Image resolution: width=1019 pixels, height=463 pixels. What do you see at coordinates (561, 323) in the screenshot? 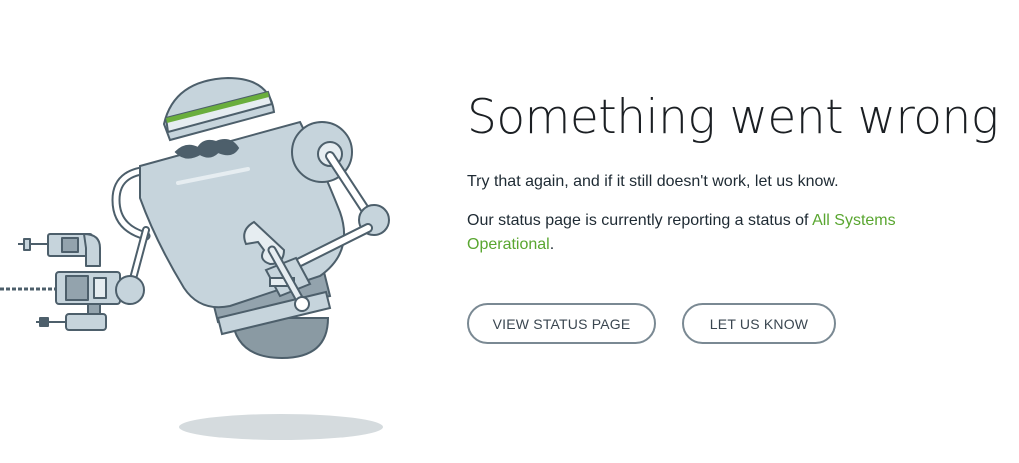
I see `view-status-page-button: VIEW STATUS PAGE` at bounding box center [561, 323].